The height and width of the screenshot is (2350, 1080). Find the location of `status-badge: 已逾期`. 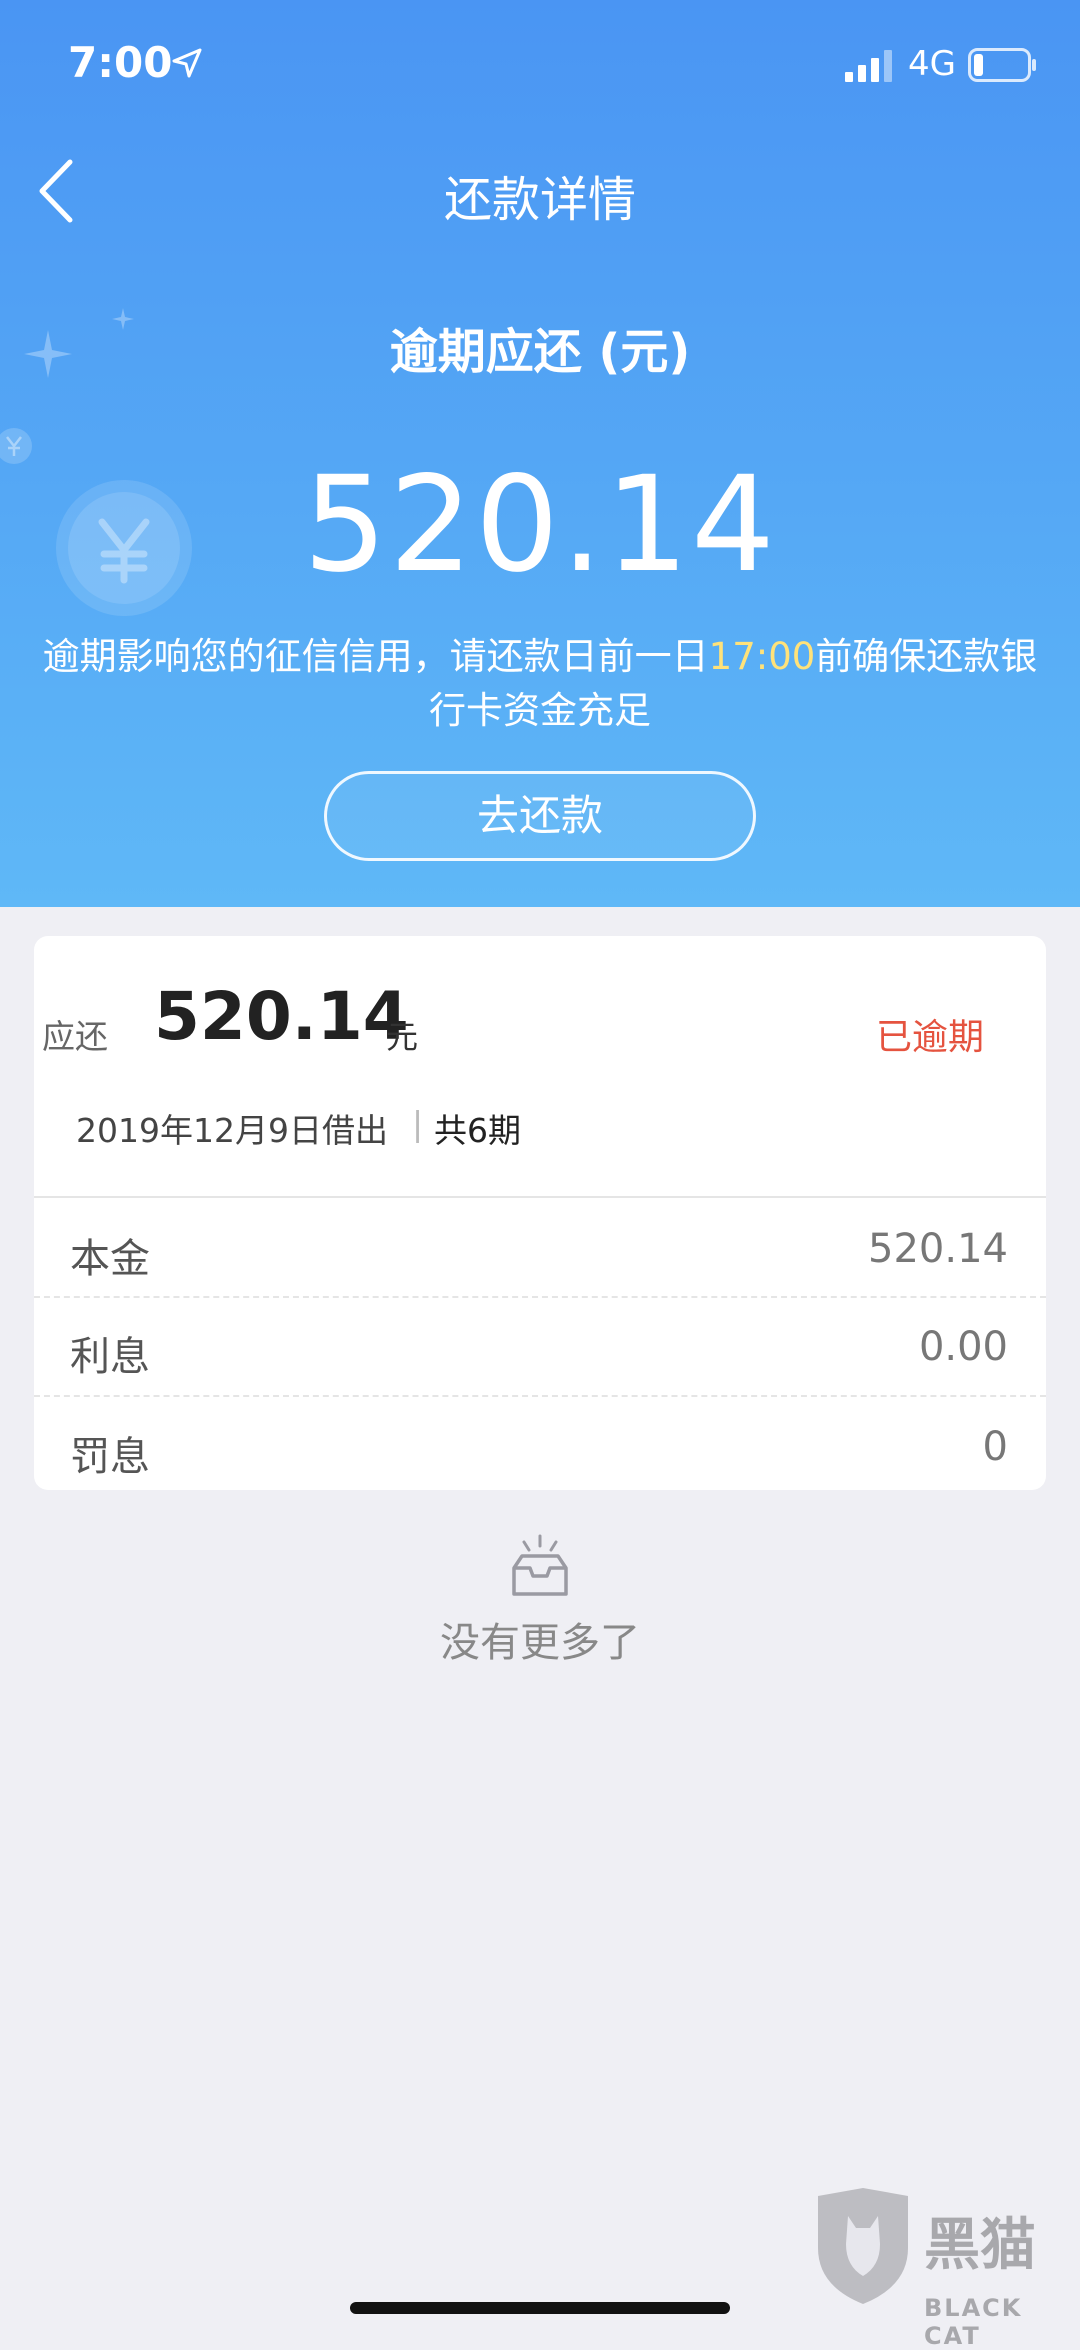

status-badge: 已逾期 is located at coordinates (930, 1037).